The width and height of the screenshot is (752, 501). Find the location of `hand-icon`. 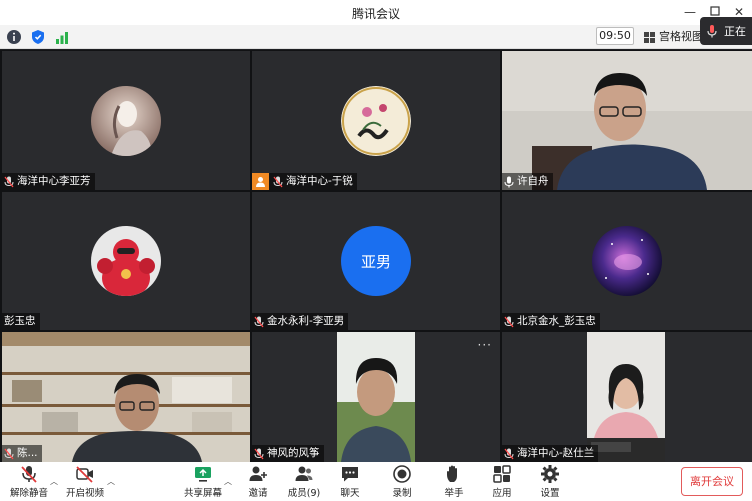

hand-icon is located at coordinates (452, 473).